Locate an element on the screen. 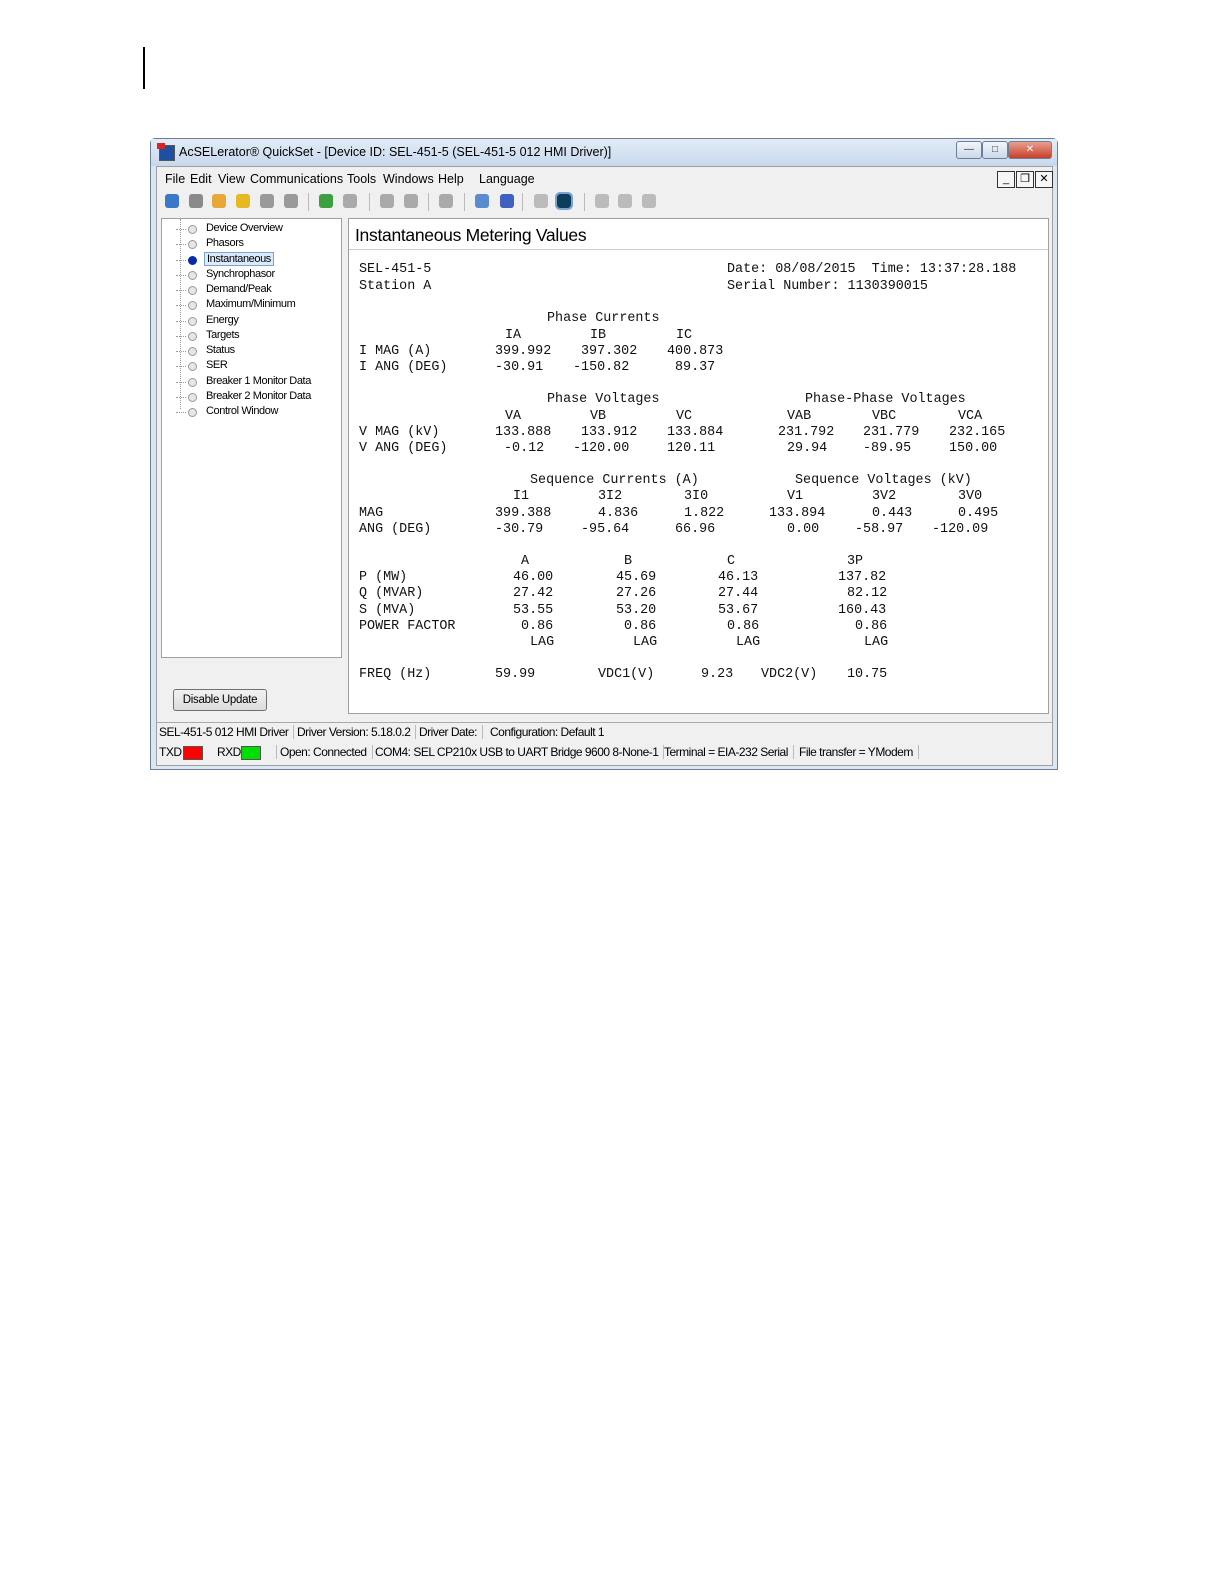 Image resolution: width=1224 pixels, height=1584 pixels. mdi-restore-button: ❐ is located at coordinates (1025, 179).